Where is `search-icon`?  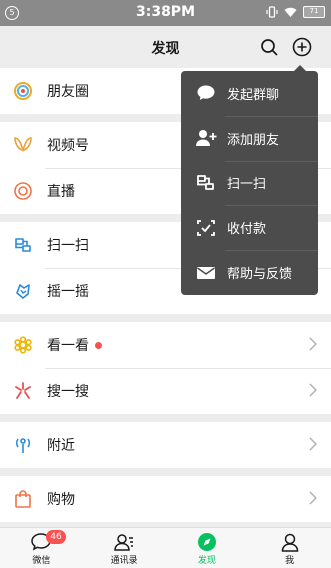 search-icon is located at coordinates (269, 47).